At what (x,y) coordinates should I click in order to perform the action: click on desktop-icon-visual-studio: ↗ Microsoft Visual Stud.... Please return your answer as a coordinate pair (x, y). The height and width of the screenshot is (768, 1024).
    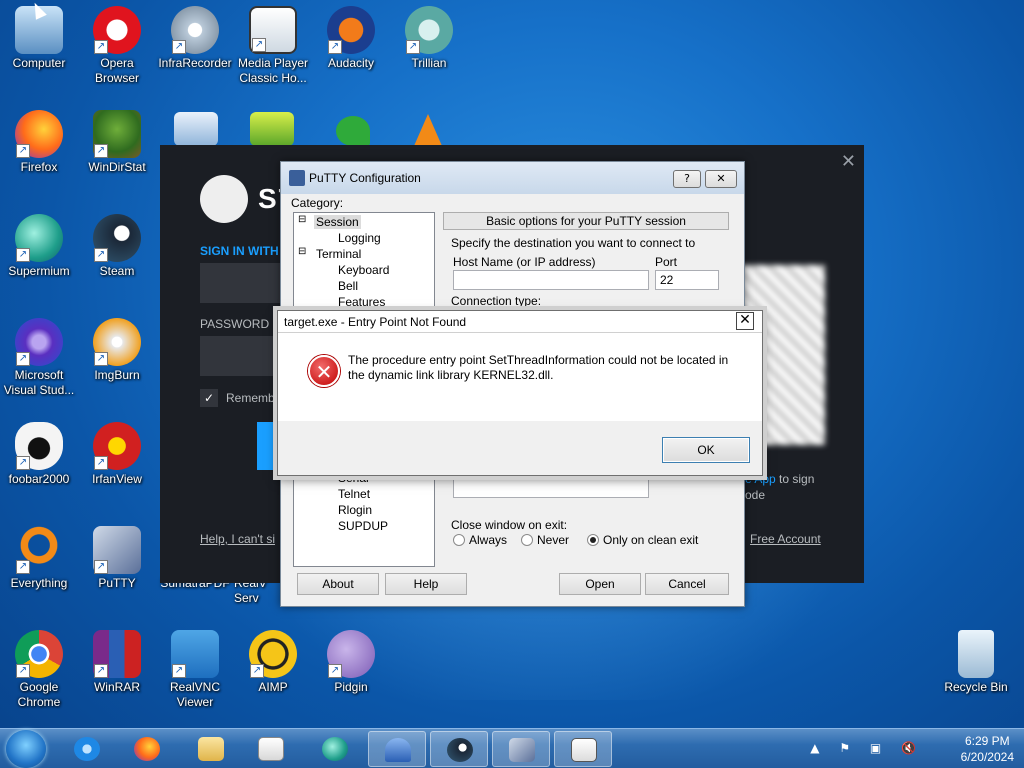
    Looking at the image, I should click on (39, 358).